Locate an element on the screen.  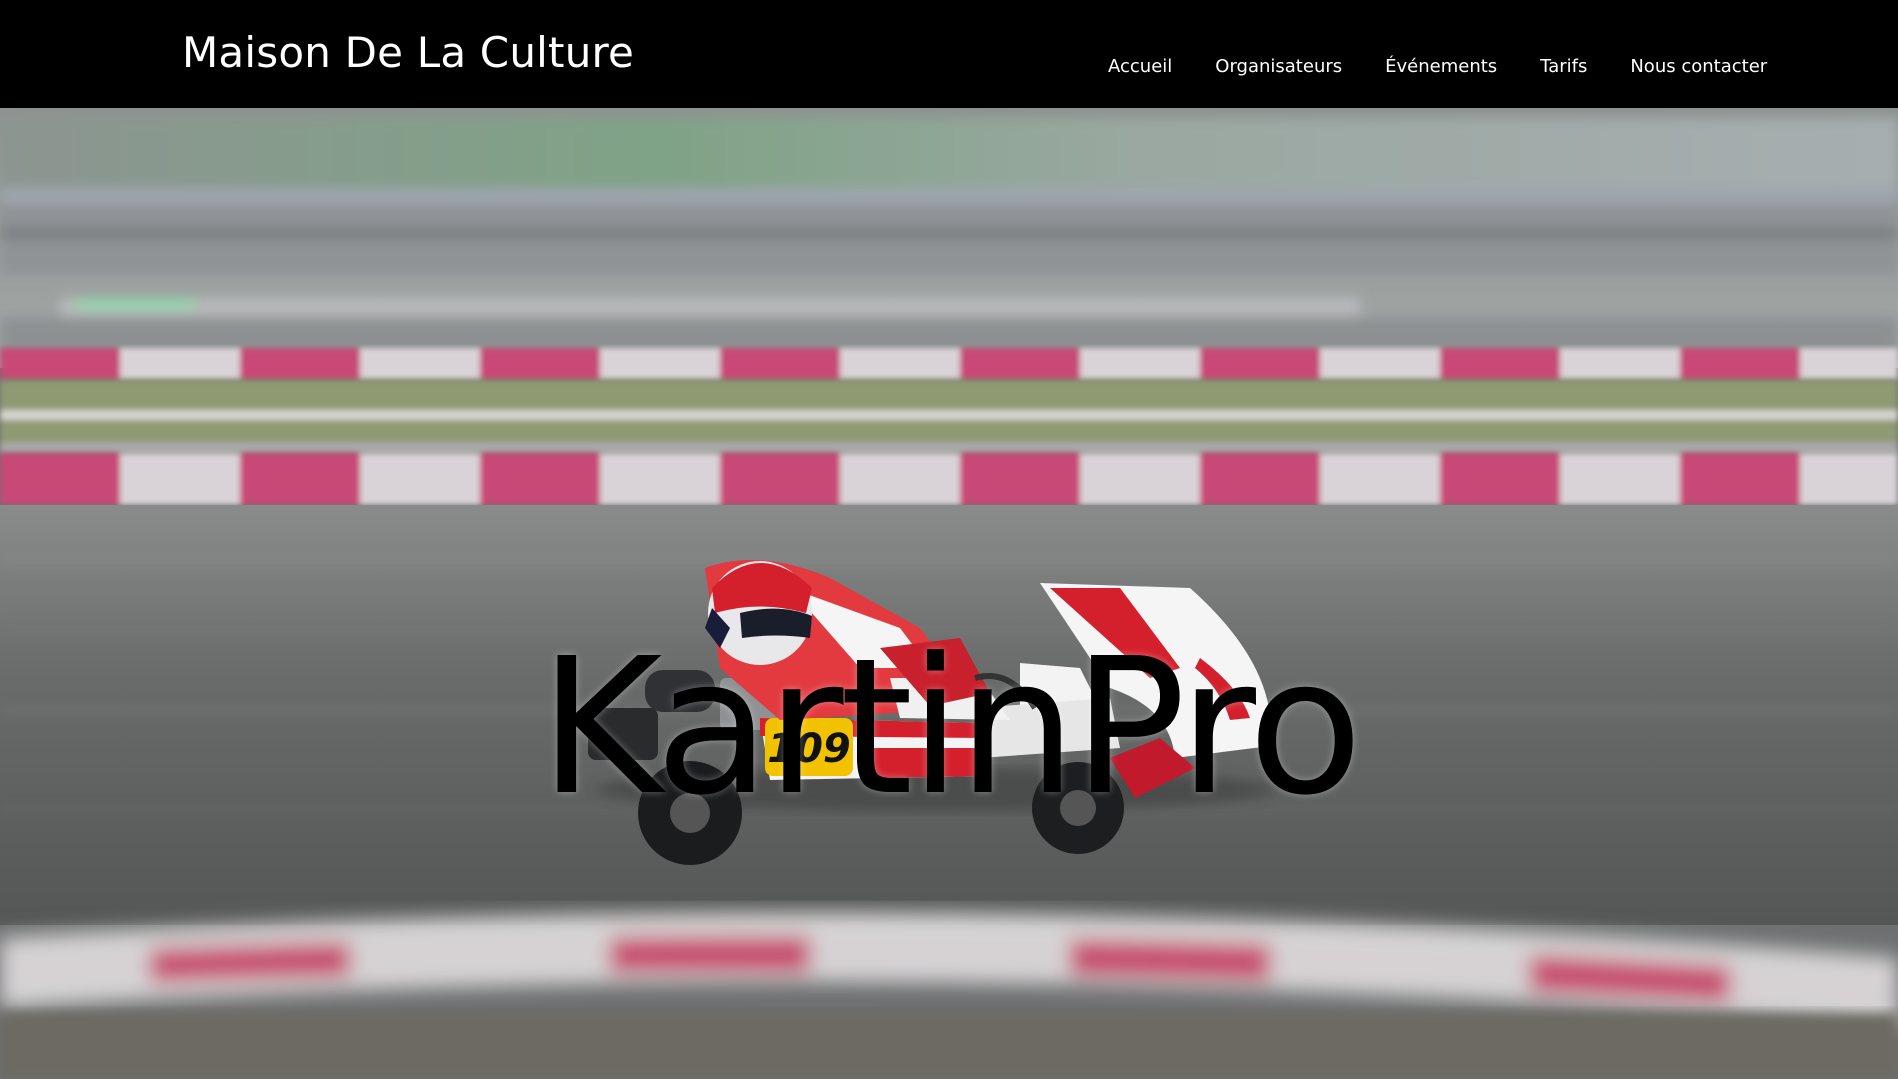
nav-item-organisateurs: Organisateurs is located at coordinates (1278, 66).